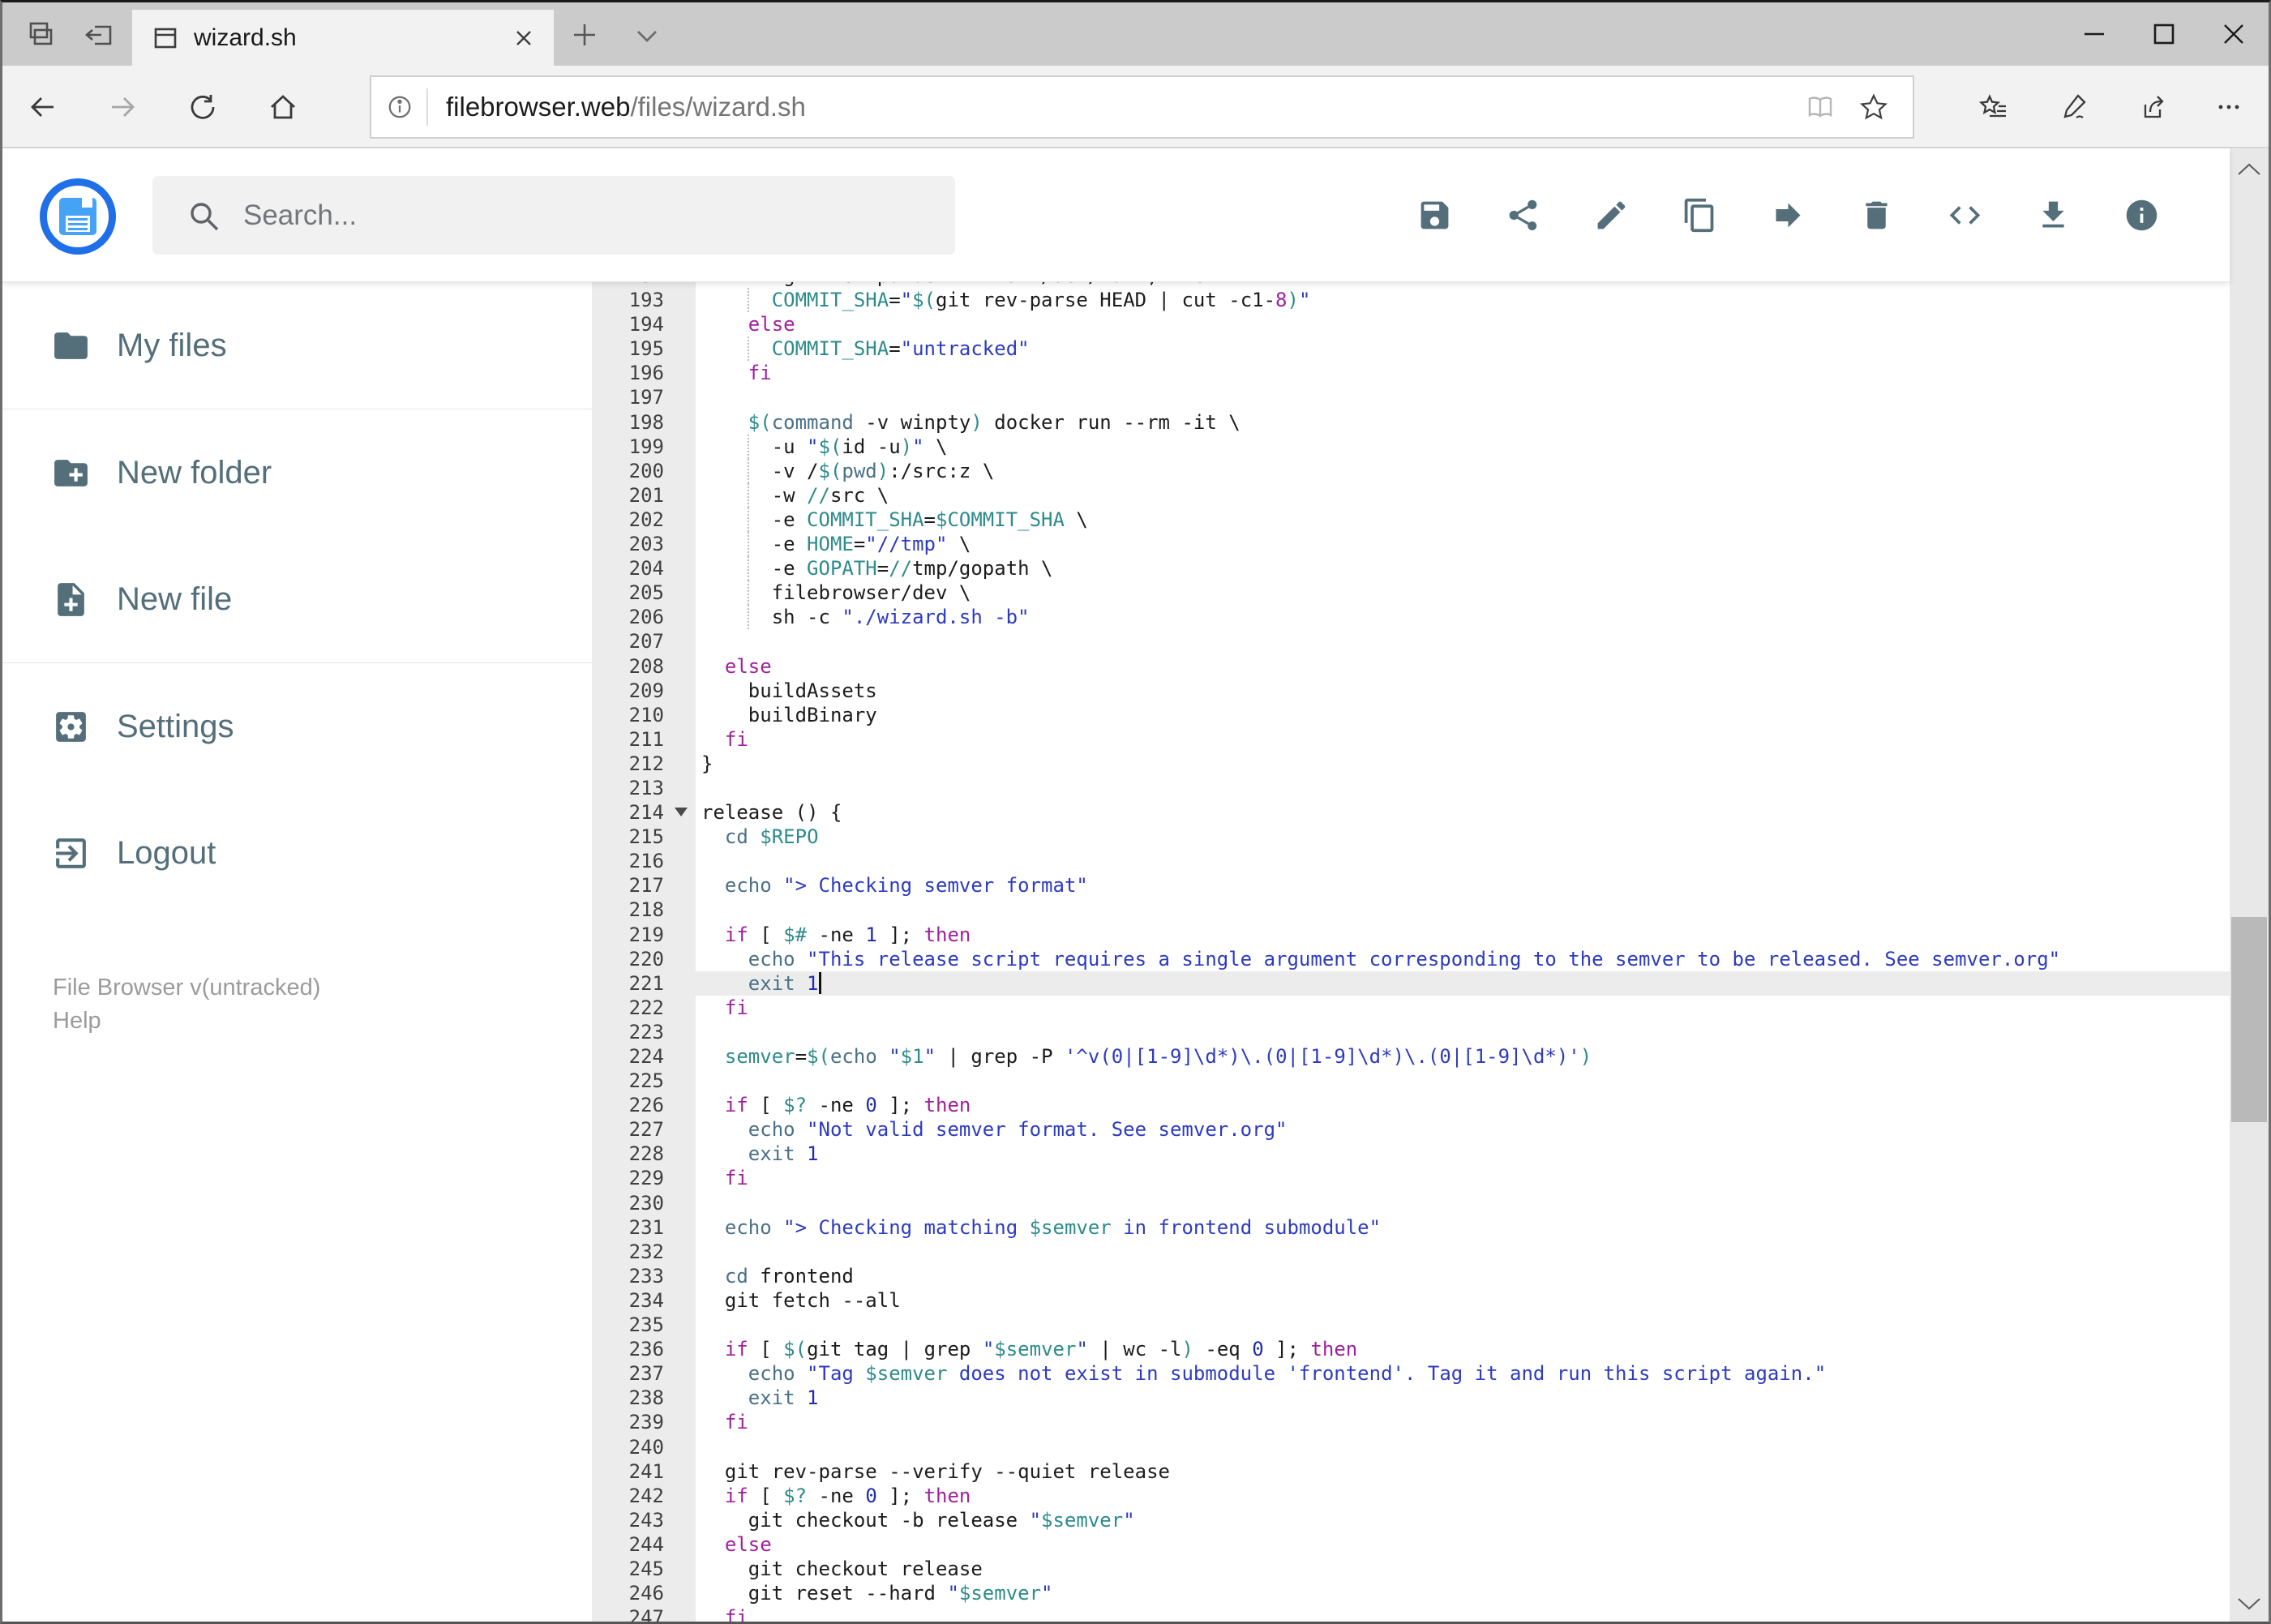  What do you see at coordinates (524, 38) in the screenshot?
I see `close-tab-icon` at bounding box center [524, 38].